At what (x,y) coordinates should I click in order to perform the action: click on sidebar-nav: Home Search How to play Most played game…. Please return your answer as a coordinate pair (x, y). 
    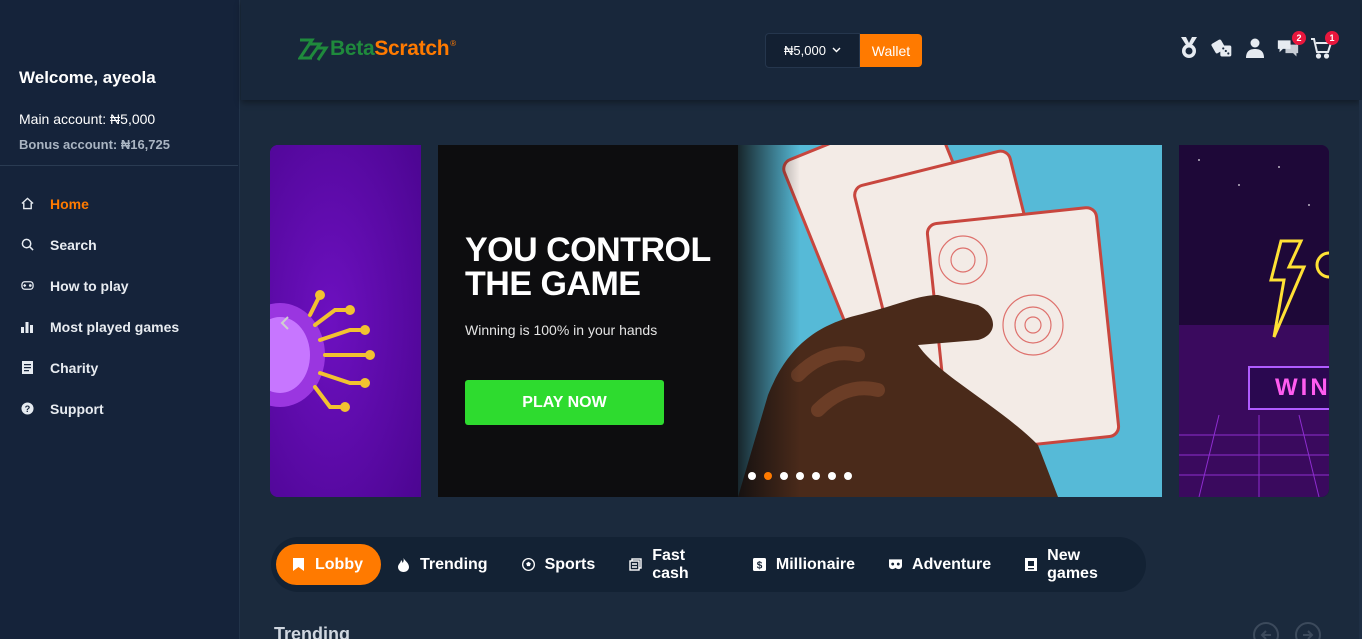
    Looking at the image, I should click on (120, 306).